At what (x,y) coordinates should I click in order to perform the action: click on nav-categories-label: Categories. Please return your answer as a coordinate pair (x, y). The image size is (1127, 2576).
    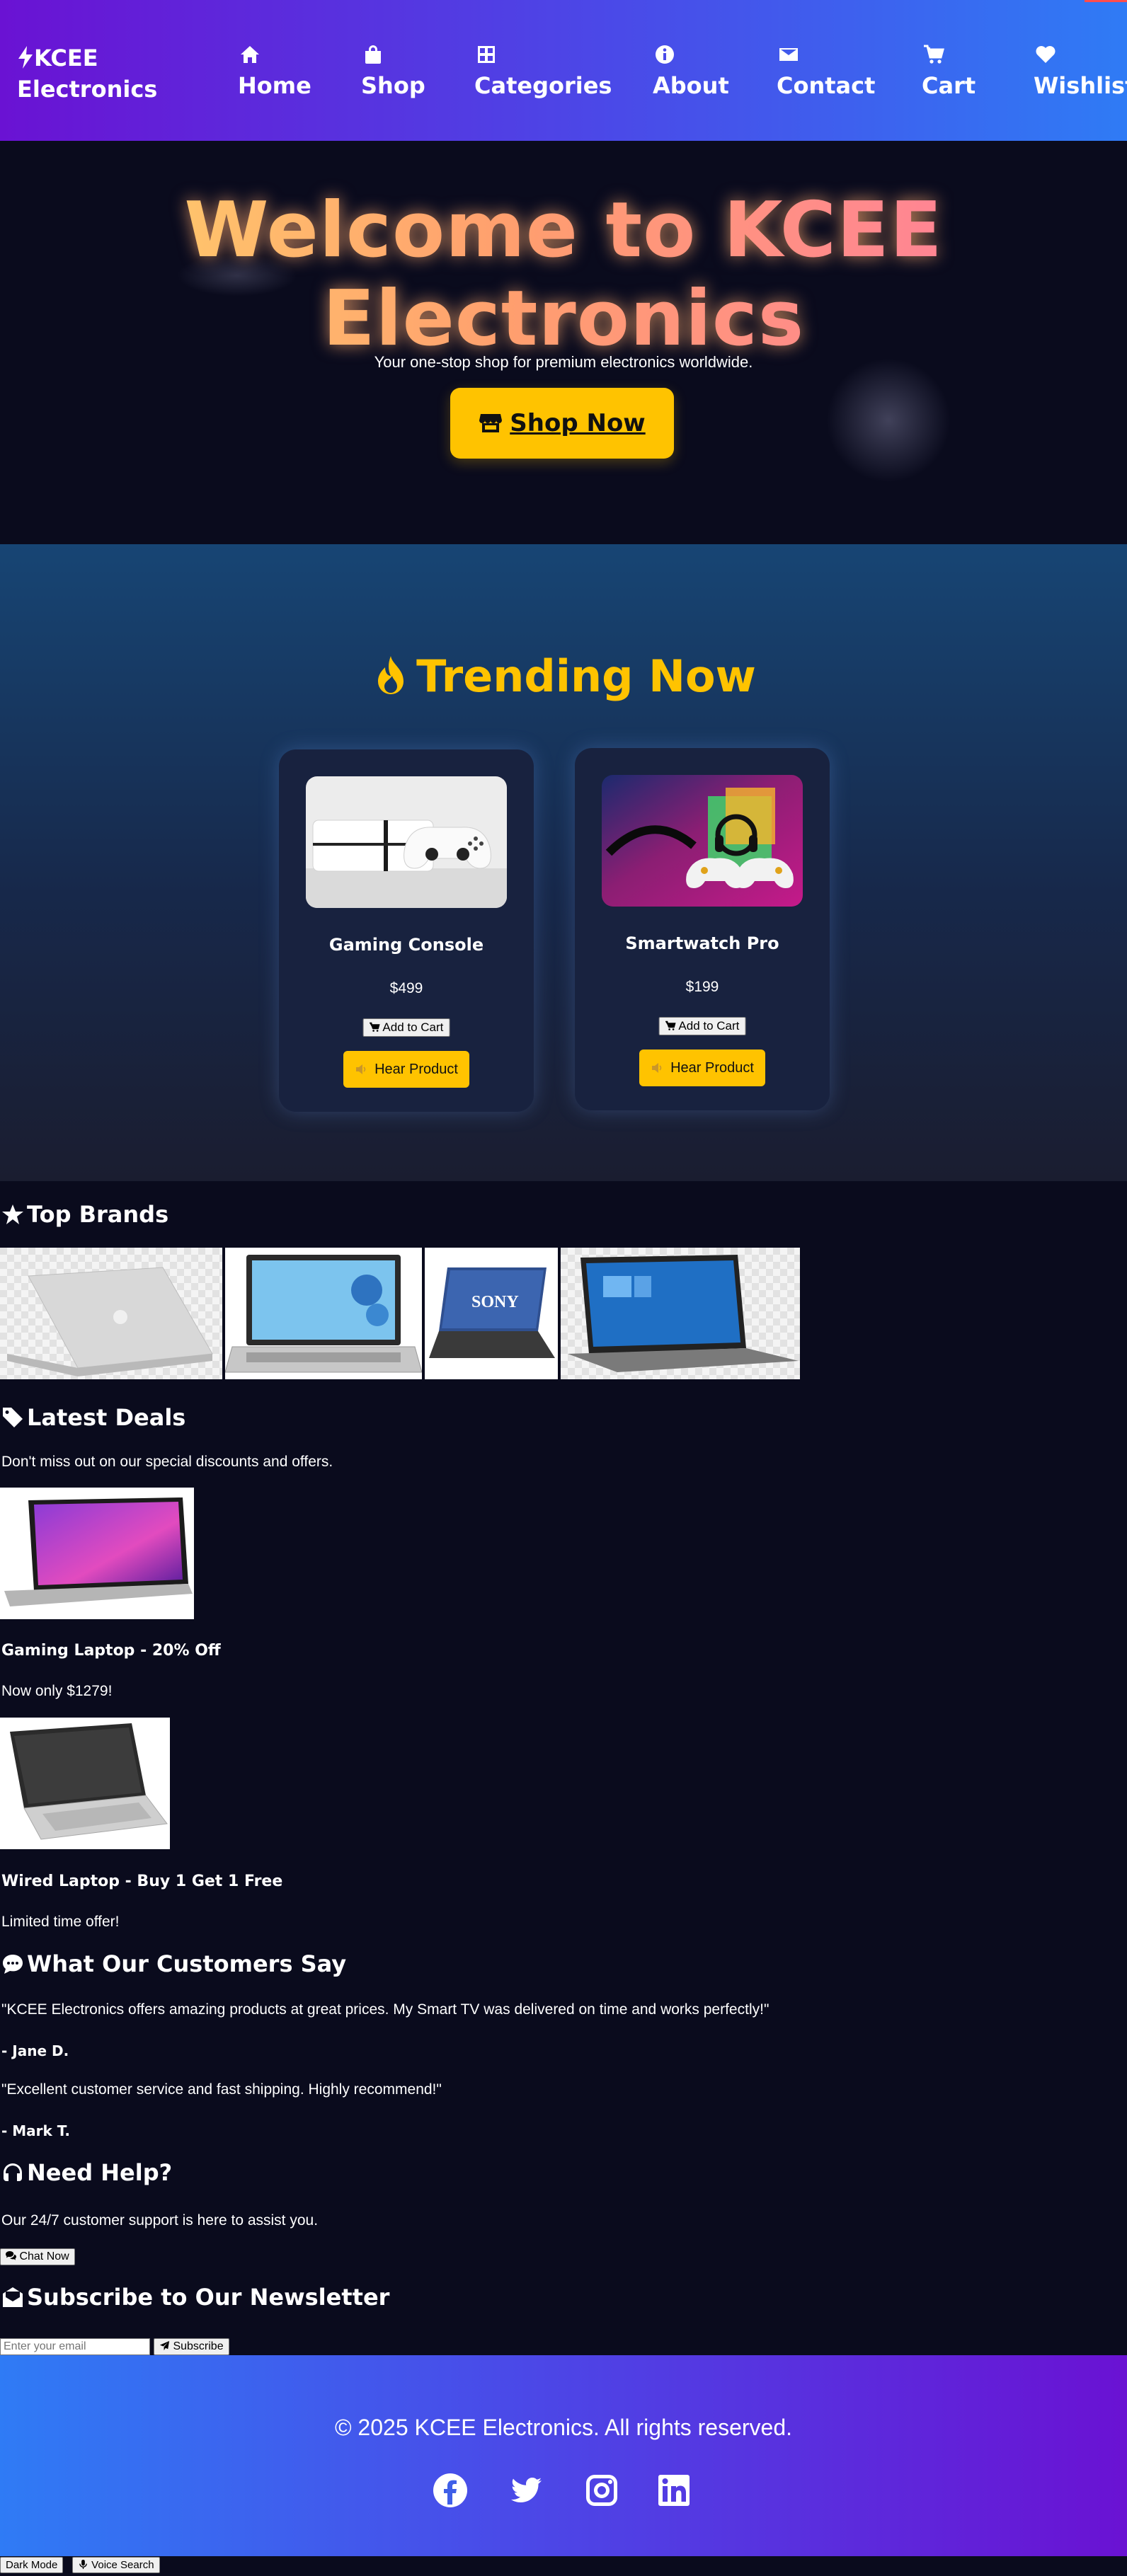
    Looking at the image, I should click on (543, 86).